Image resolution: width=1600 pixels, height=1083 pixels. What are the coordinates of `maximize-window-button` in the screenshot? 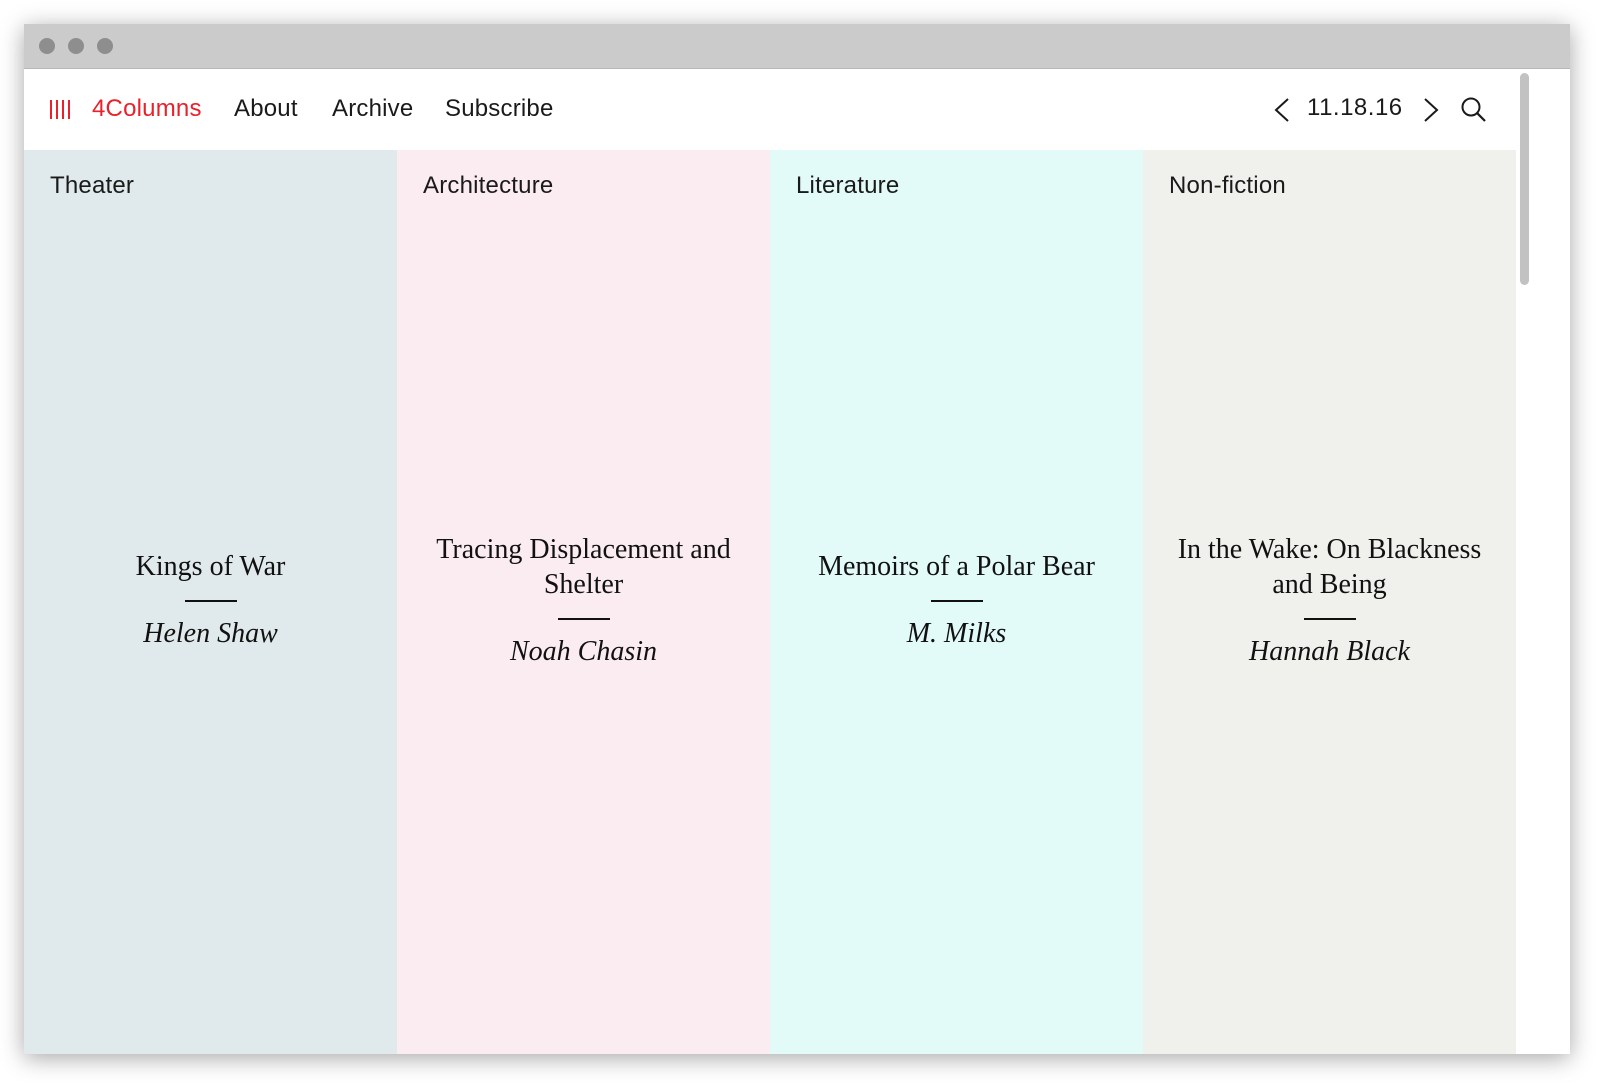 It's located at (105, 46).